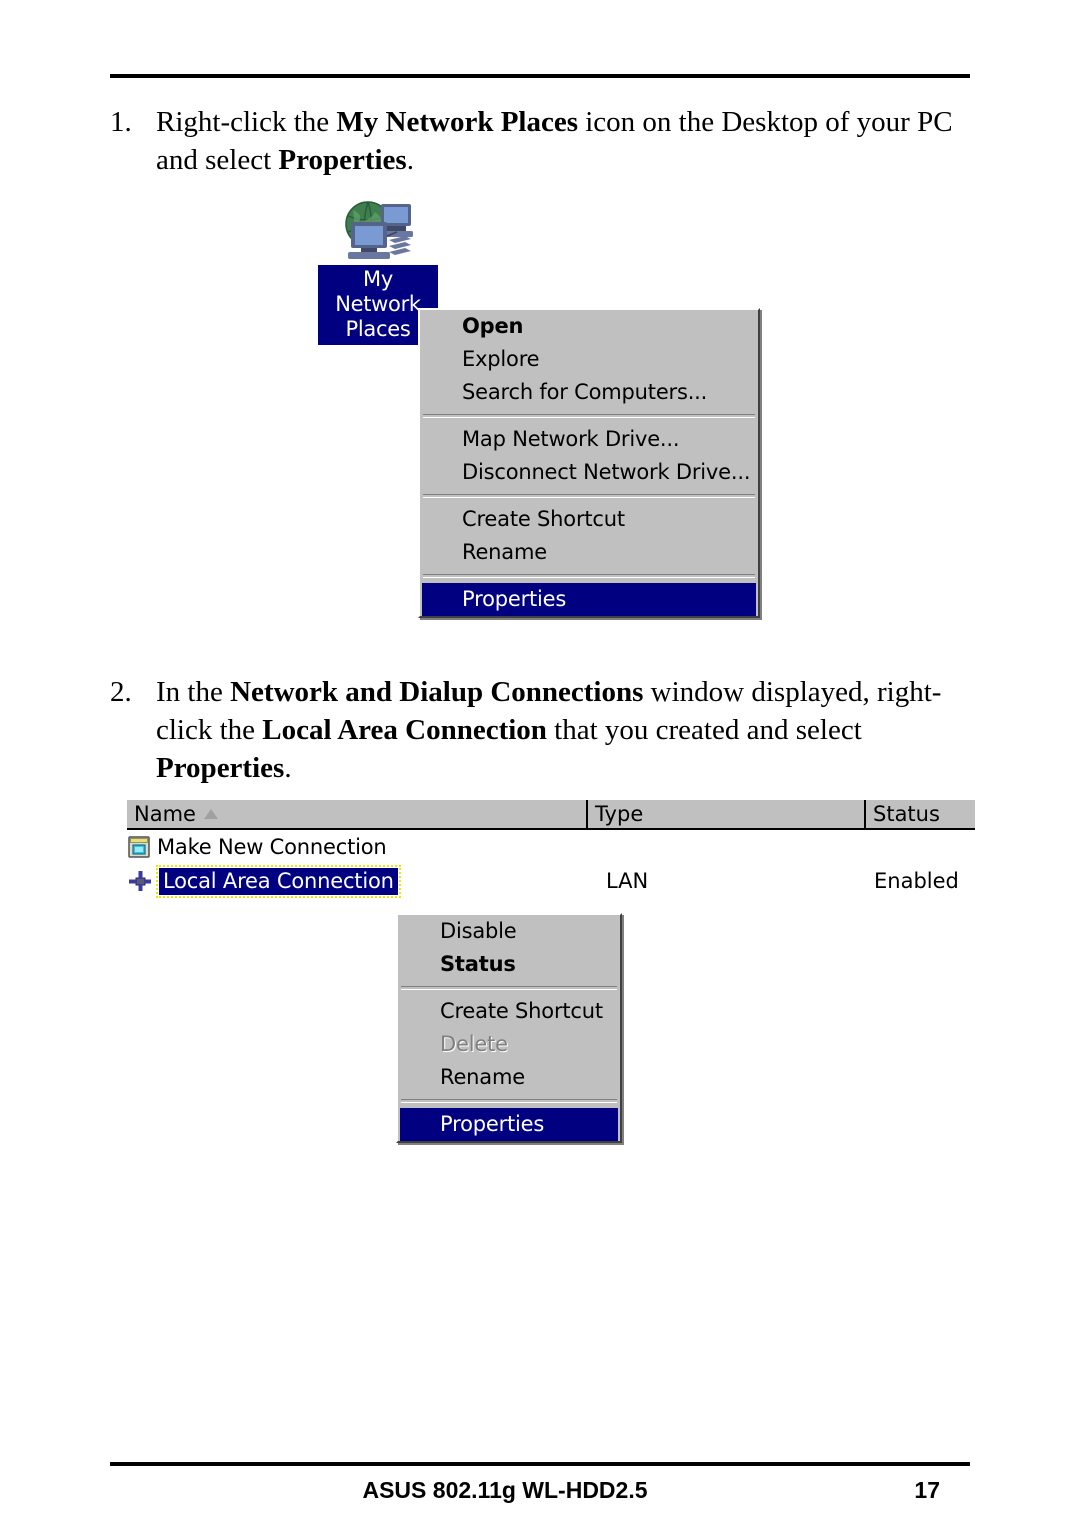 The image size is (1080, 1529). What do you see at coordinates (474, 1044) in the screenshot?
I see `menu-item-delete: Delete` at bounding box center [474, 1044].